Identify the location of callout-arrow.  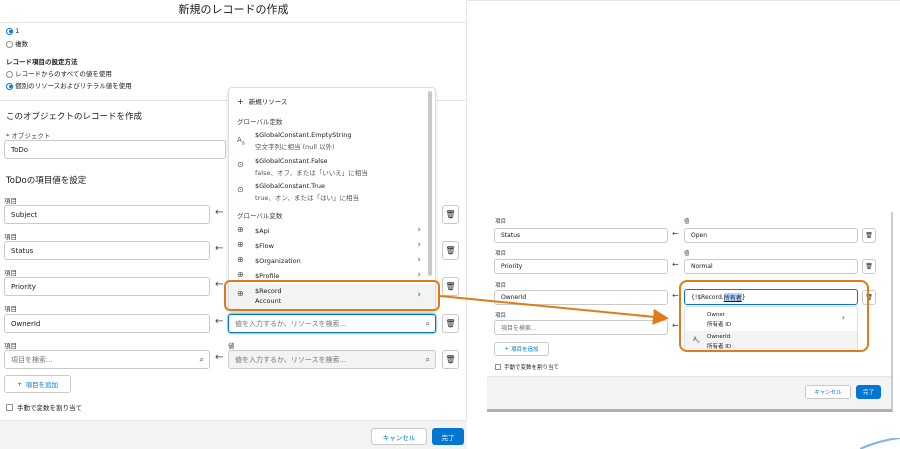
(554, 310).